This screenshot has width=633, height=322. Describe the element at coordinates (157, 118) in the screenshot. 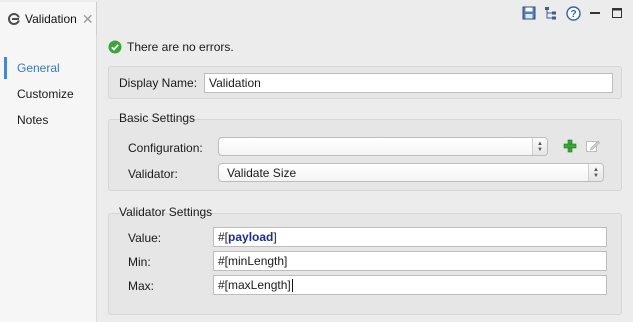

I see `basic-settings-title: Basic Settings` at that location.